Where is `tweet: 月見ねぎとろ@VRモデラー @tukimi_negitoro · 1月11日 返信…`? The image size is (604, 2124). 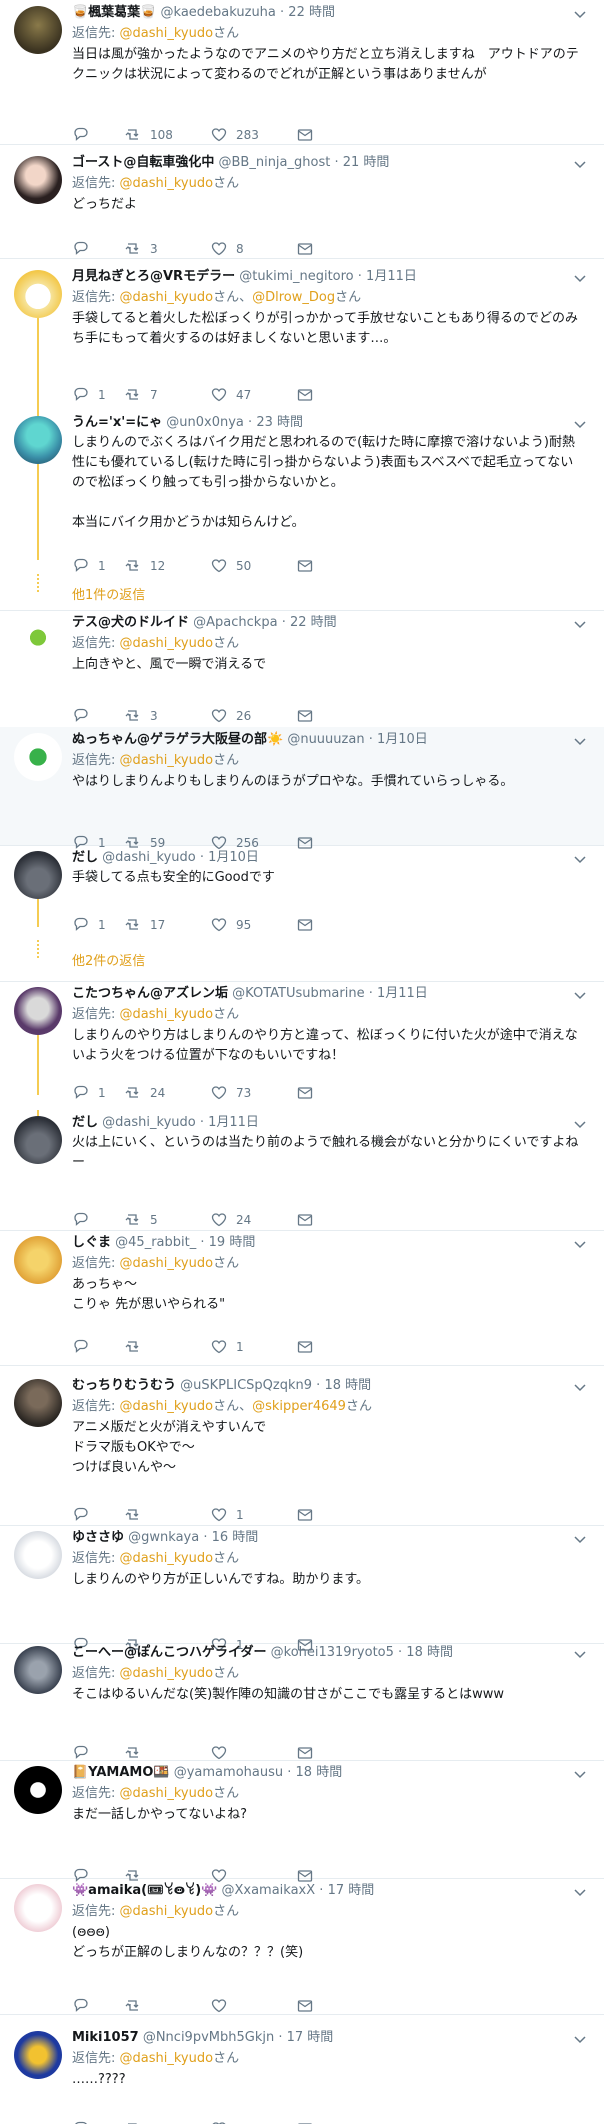
tweet: 月見ねぎとろ@VRモデラー @tukimi_negitoro · 1月11日 返信… is located at coordinates (302, 337).